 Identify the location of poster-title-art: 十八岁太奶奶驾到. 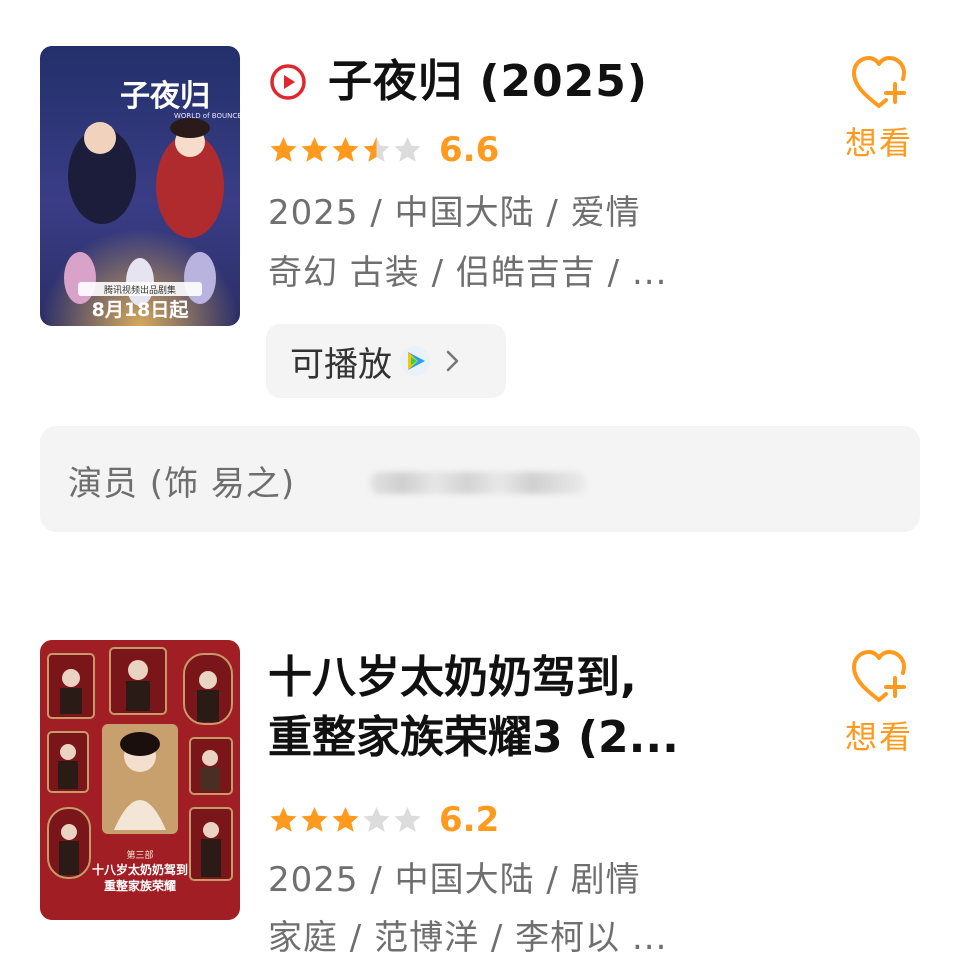
(140, 869).